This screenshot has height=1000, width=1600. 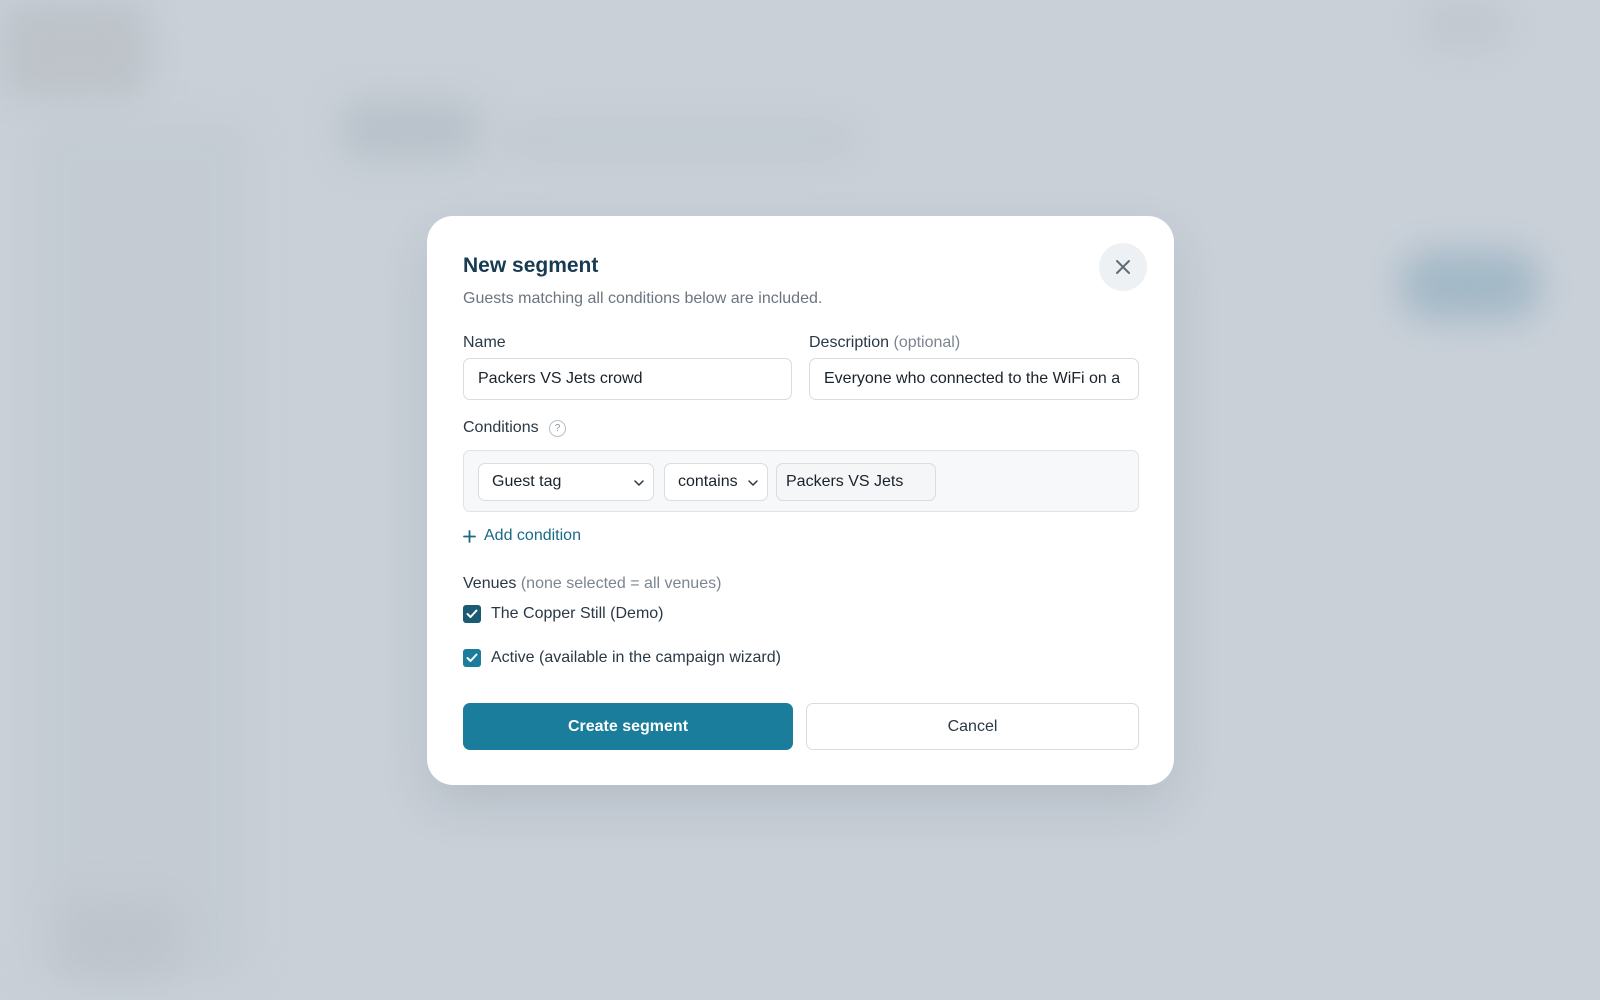 I want to click on condition-operator-select: contains, so click(x=716, y=482).